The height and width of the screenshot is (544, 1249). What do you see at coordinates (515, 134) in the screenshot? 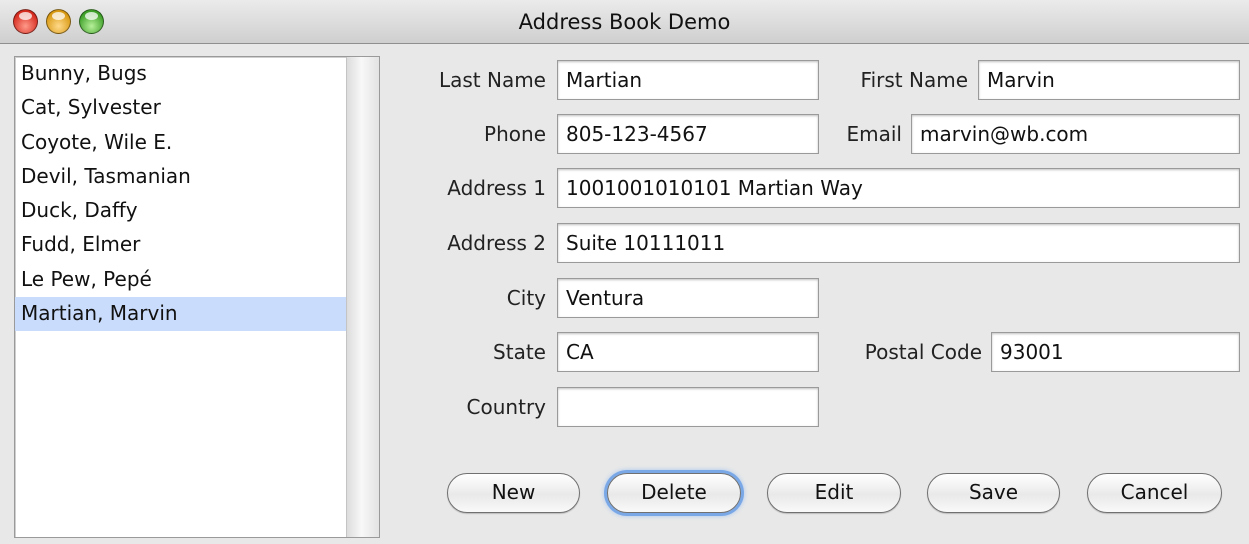
I see `phone-label: Phone` at bounding box center [515, 134].